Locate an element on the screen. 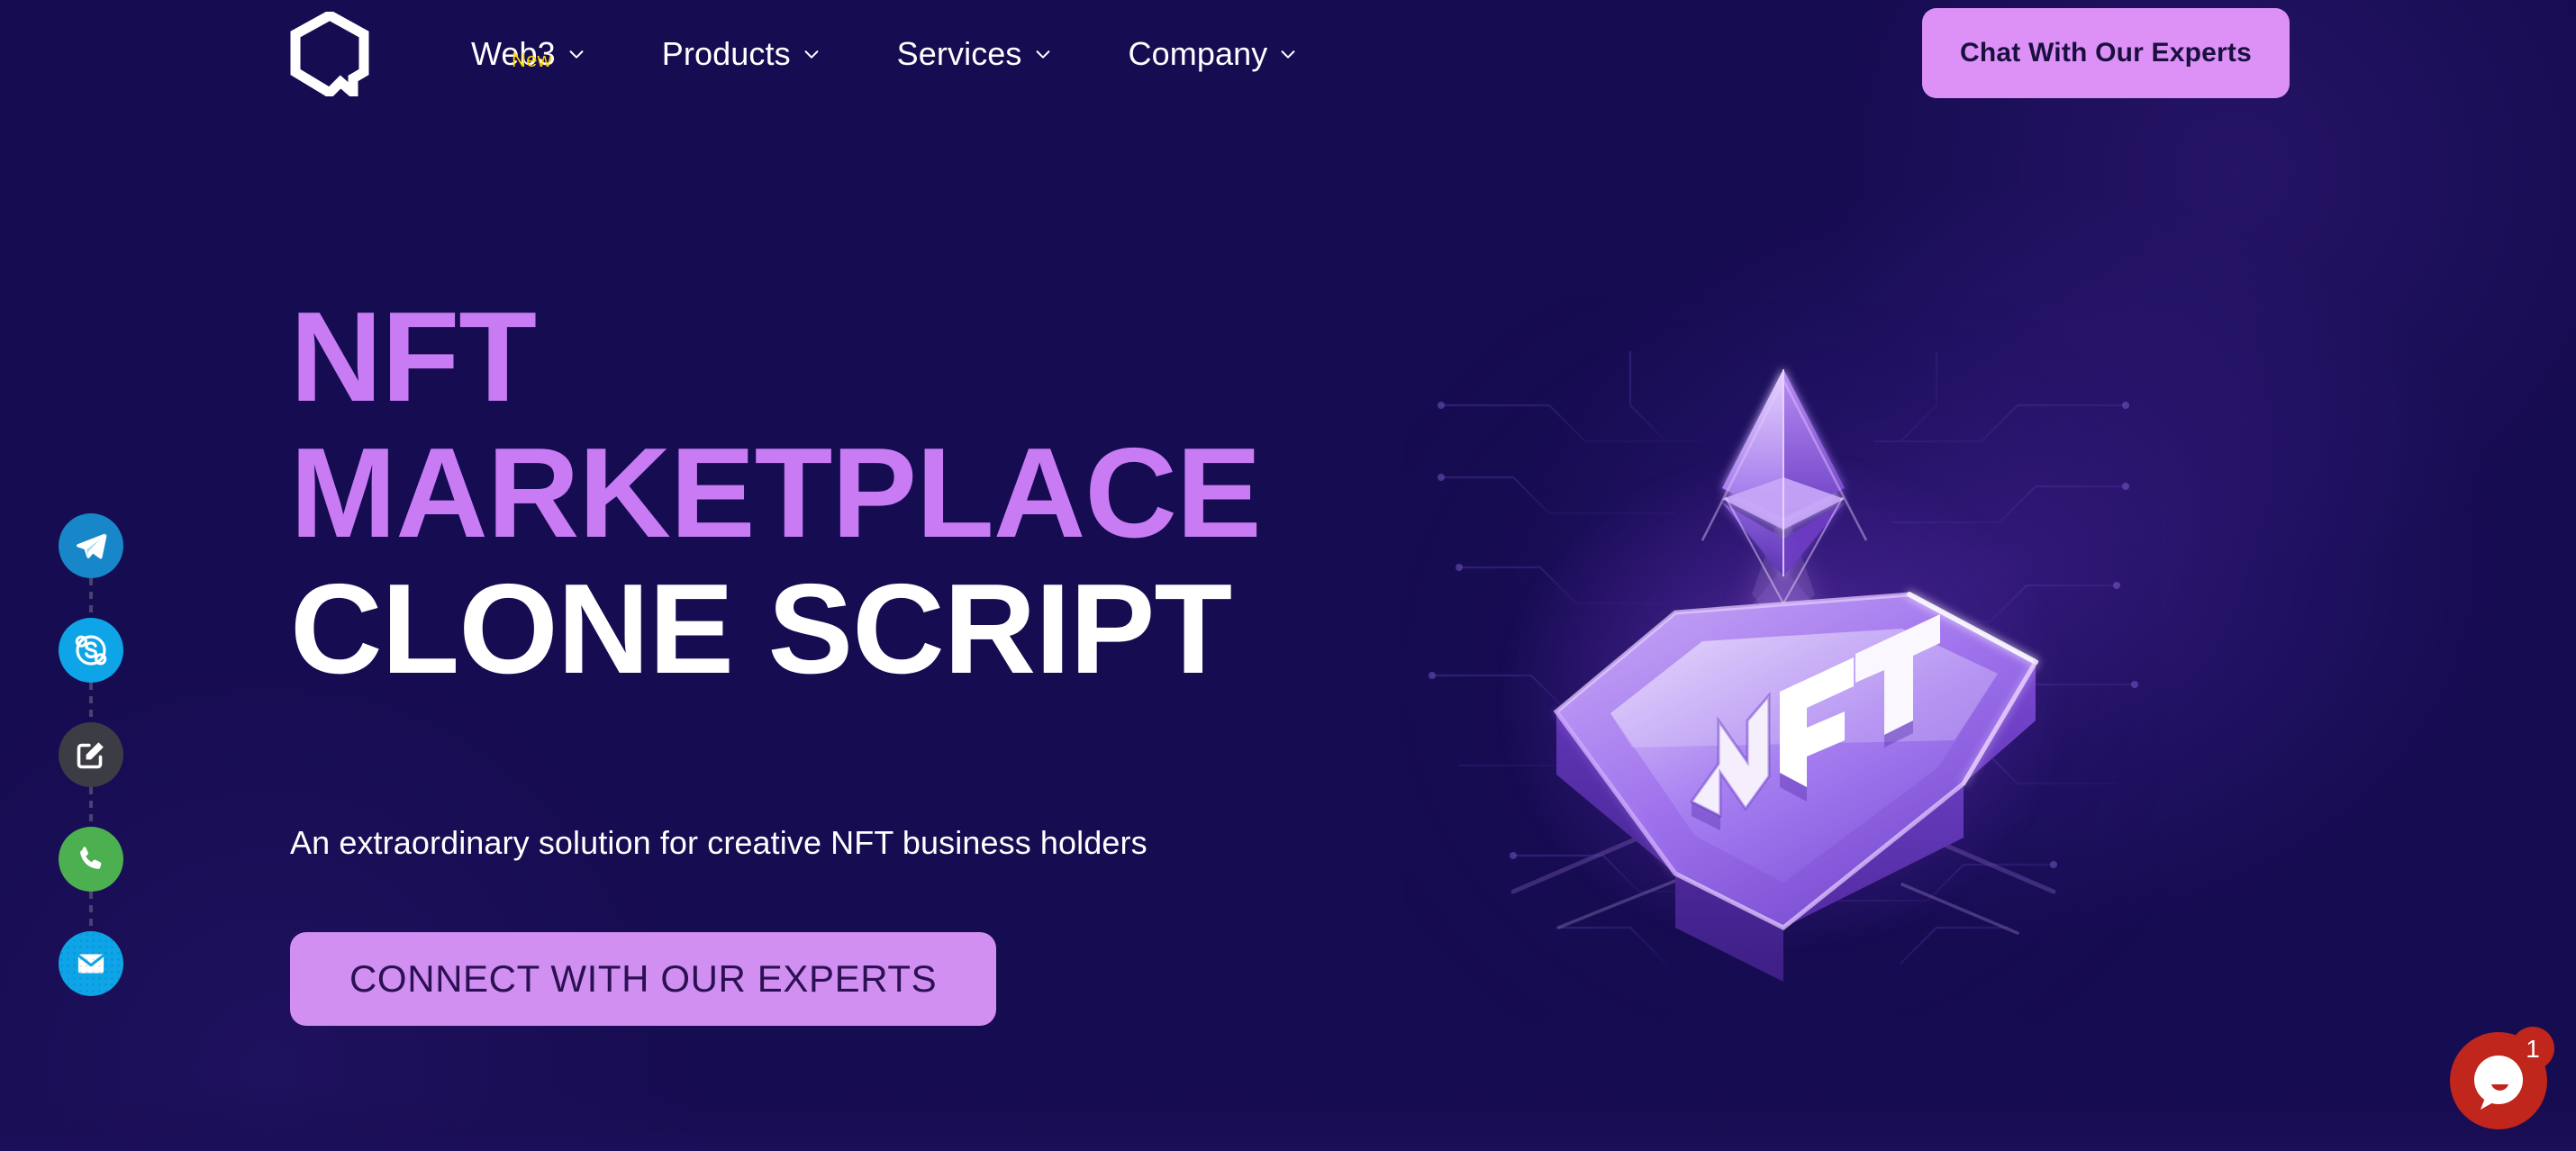 The width and height of the screenshot is (2576, 1151). nav-item-services: Services is located at coordinates (975, 54).